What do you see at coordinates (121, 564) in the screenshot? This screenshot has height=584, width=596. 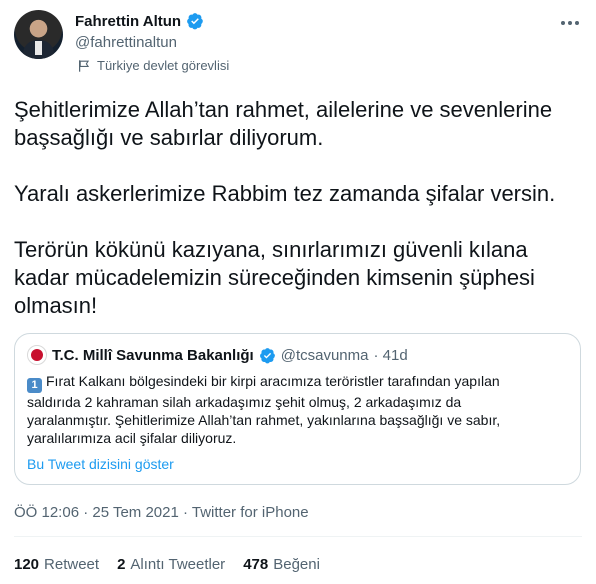 I see `quote-tweets-count: 2` at bounding box center [121, 564].